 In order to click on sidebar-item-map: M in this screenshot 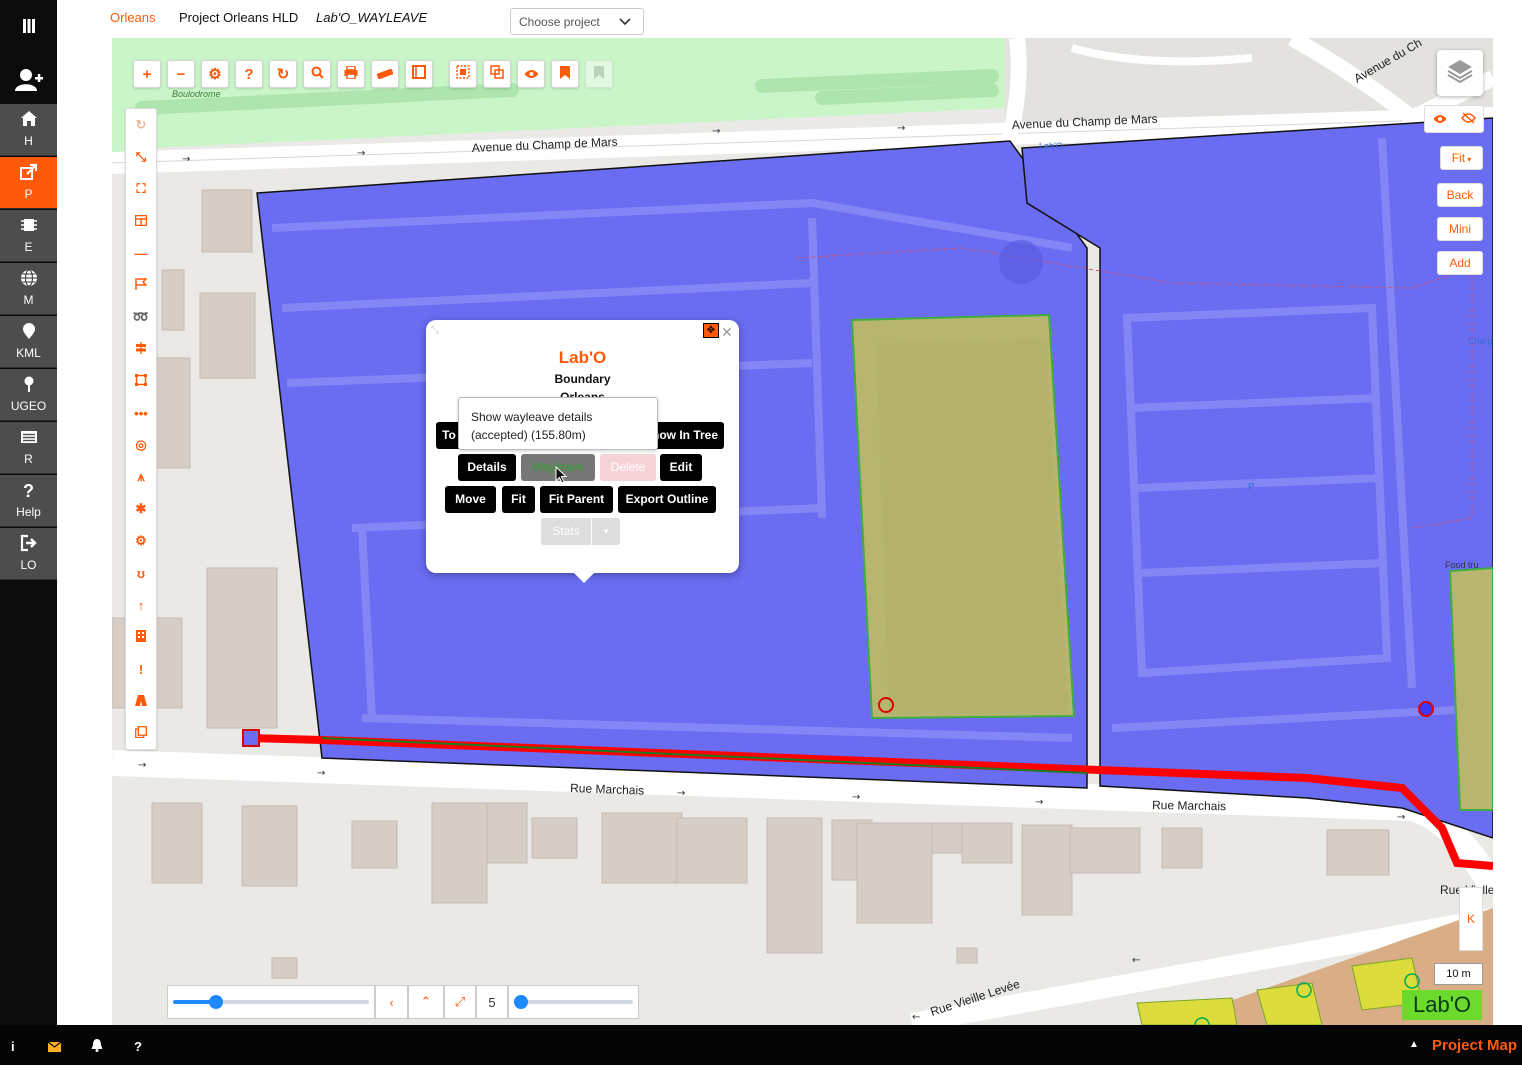, I will do `click(28, 289)`.